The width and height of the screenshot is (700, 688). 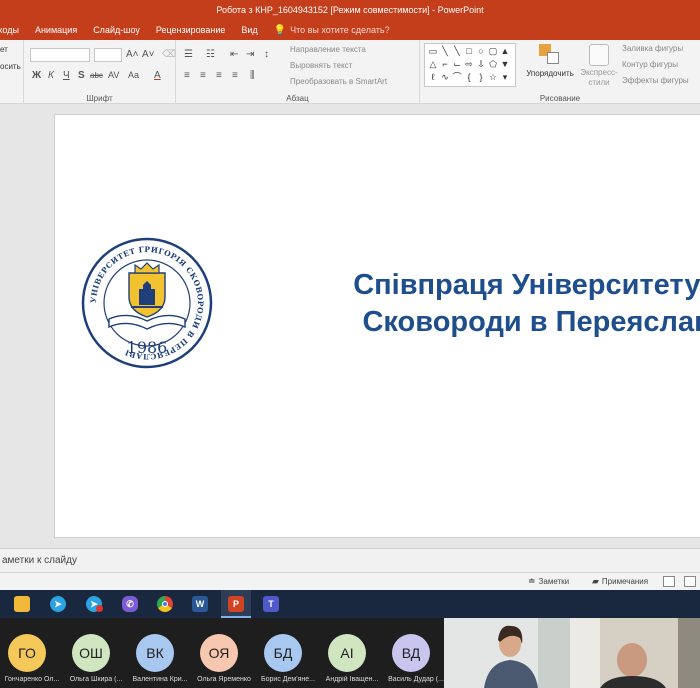 I want to click on grow-font-icon: A˄, so click(x=132, y=54).